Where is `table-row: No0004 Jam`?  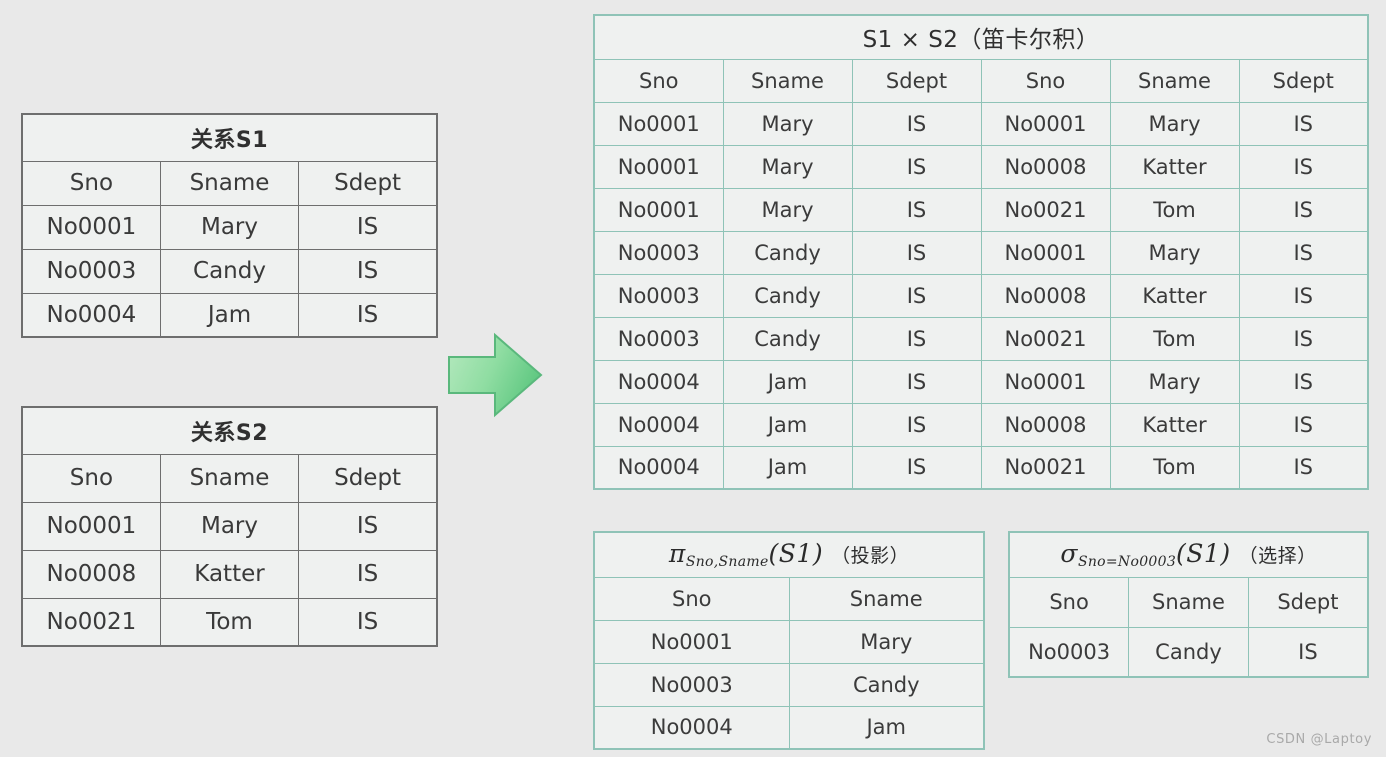
table-row: No0004 Jam is located at coordinates (789, 727).